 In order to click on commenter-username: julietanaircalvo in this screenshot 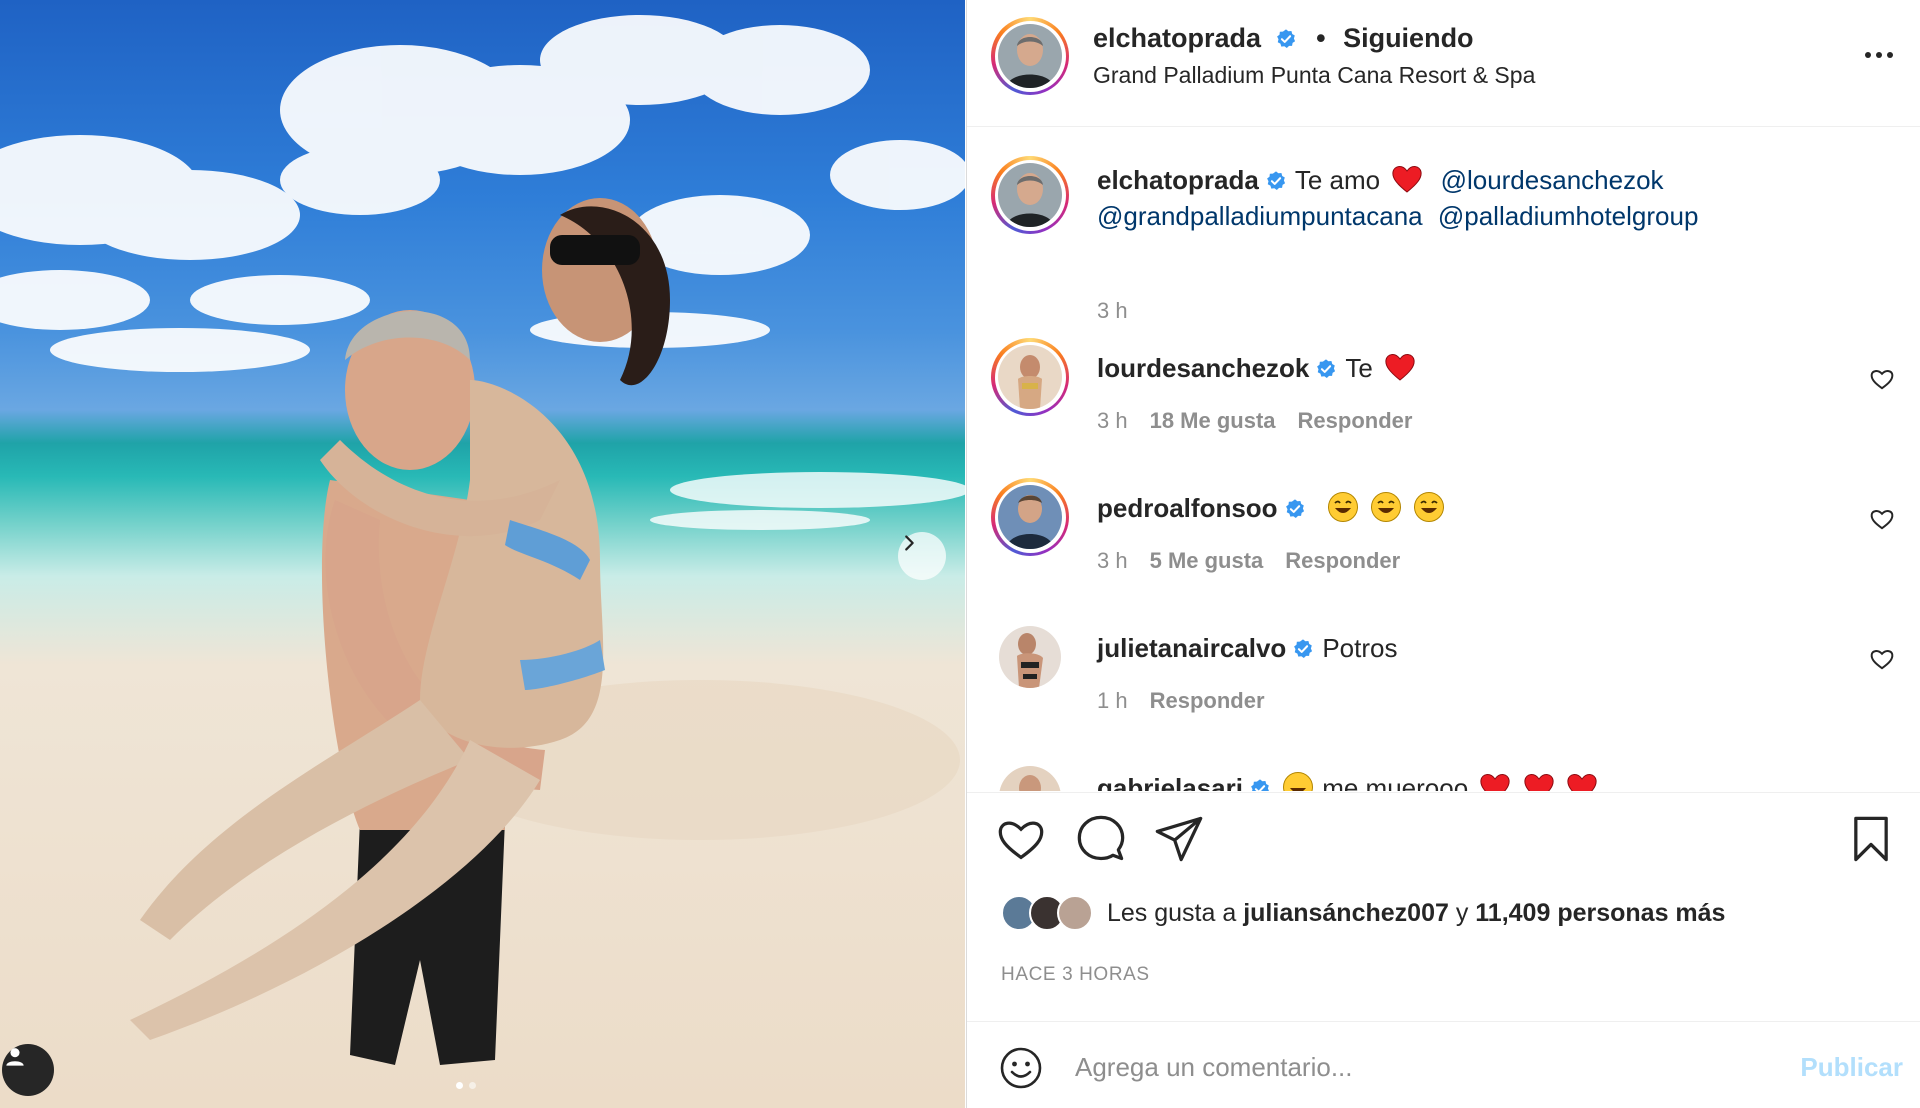, I will do `click(1191, 648)`.